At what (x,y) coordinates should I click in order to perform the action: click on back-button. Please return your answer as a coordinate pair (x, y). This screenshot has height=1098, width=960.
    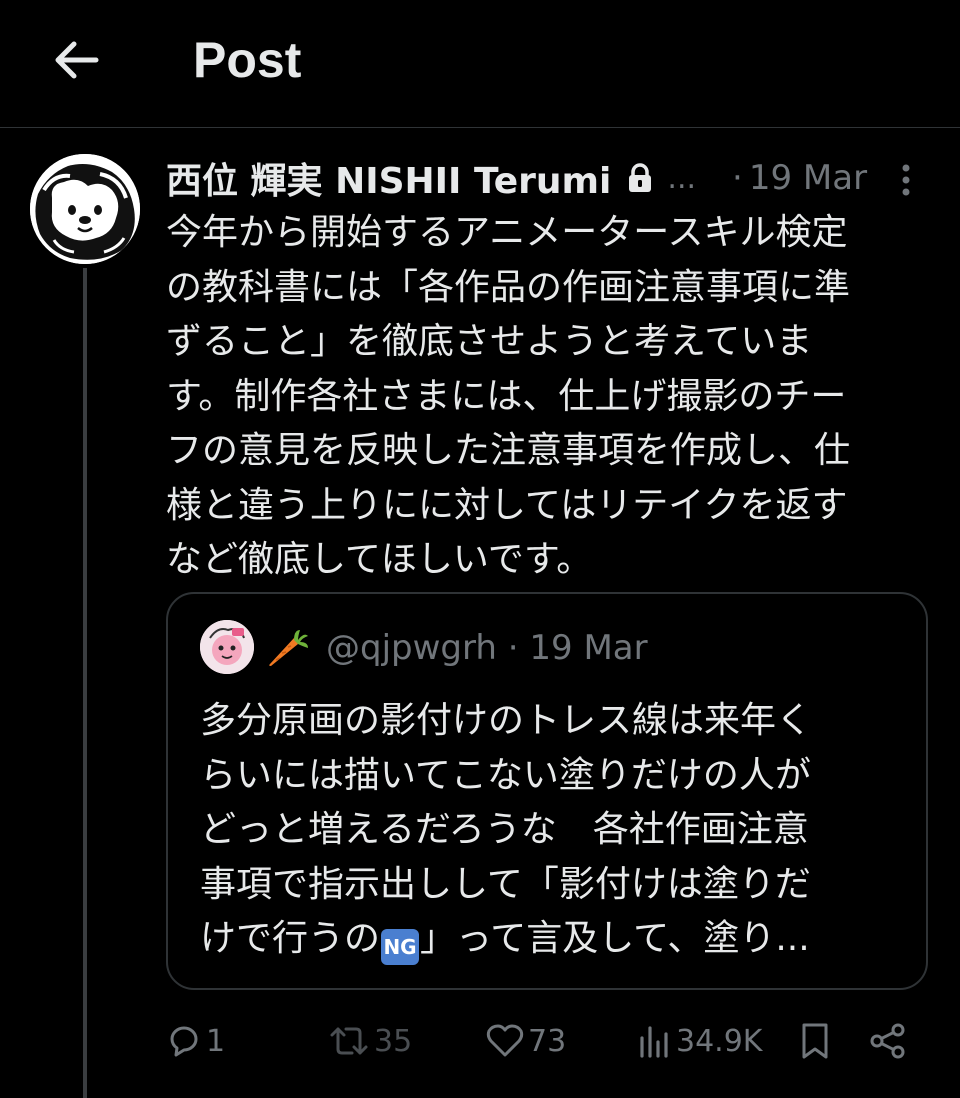
    Looking at the image, I should click on (76, 60).